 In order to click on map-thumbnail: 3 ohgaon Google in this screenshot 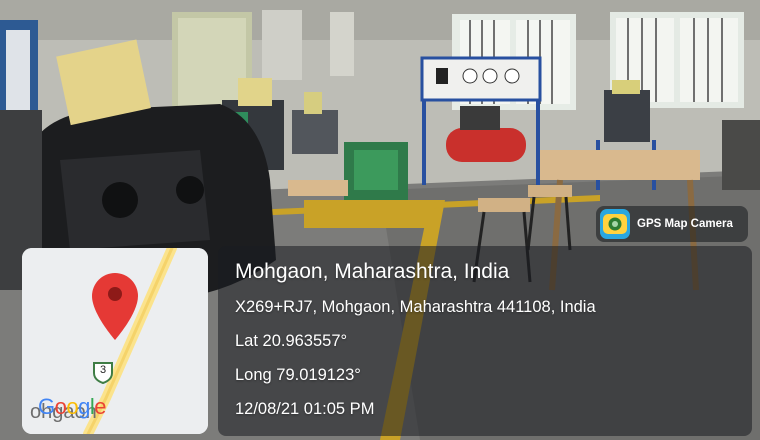, I will do `click(115, 341)`.